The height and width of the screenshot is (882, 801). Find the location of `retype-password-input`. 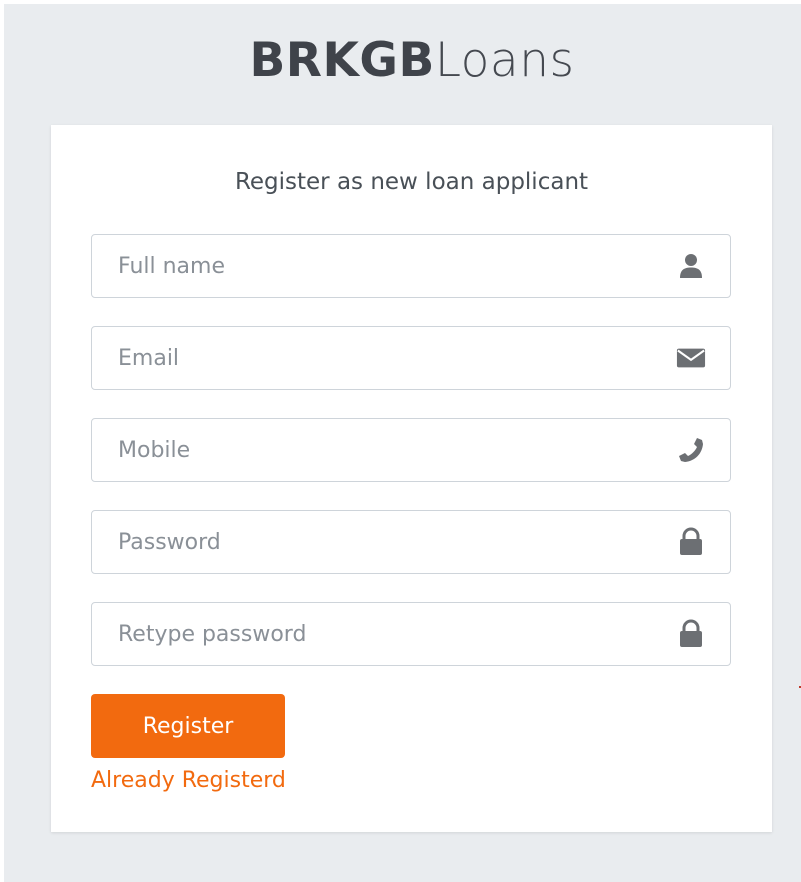

retype-password-input is located at coordinates (411, 634).